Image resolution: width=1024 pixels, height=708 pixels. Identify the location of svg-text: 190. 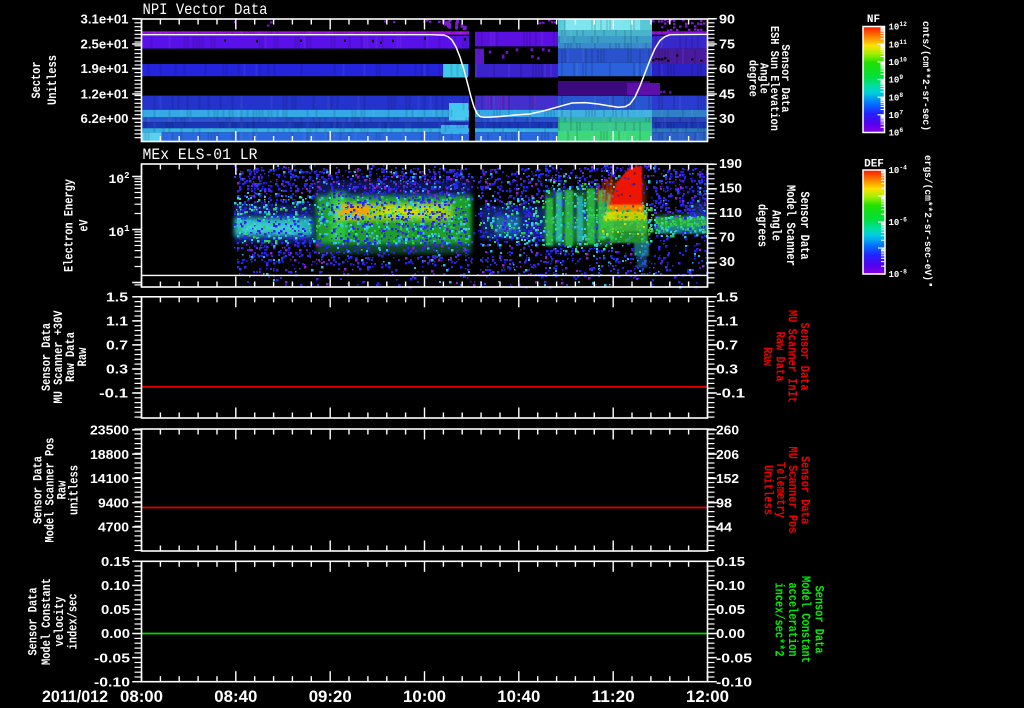
(730, 163).